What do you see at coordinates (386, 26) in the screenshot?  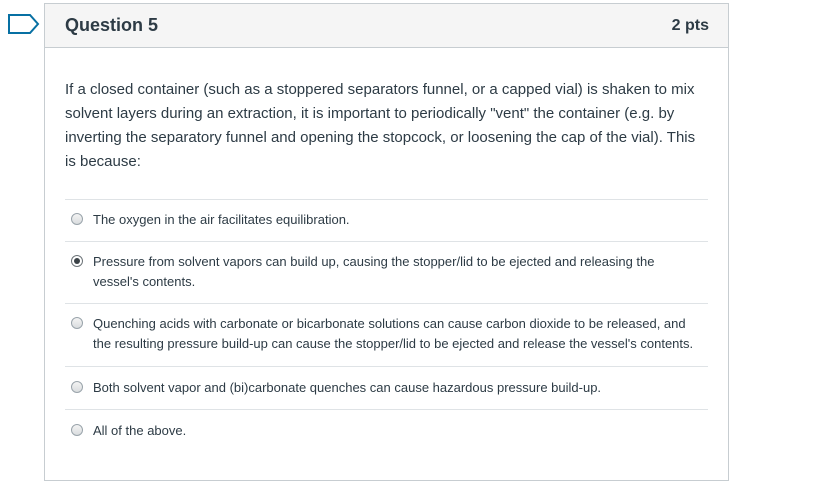 I see `question-header: Question 5 2 pts` at bounding box center [386, 26].